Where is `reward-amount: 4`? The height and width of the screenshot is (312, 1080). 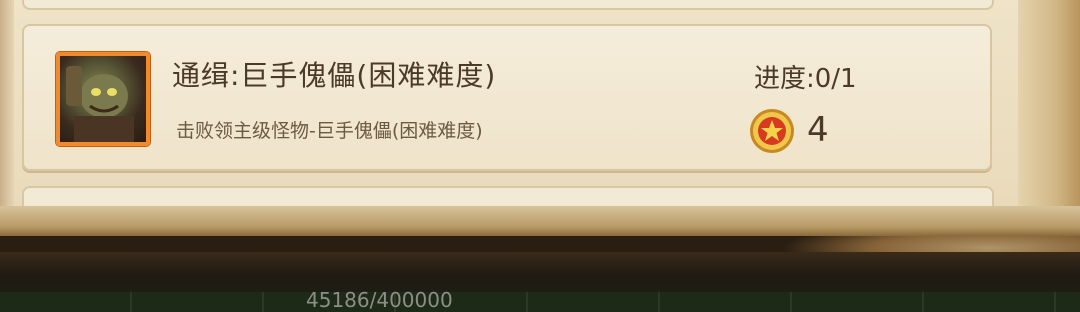
reward-amount: 4 is located at coordinates (818, 130).